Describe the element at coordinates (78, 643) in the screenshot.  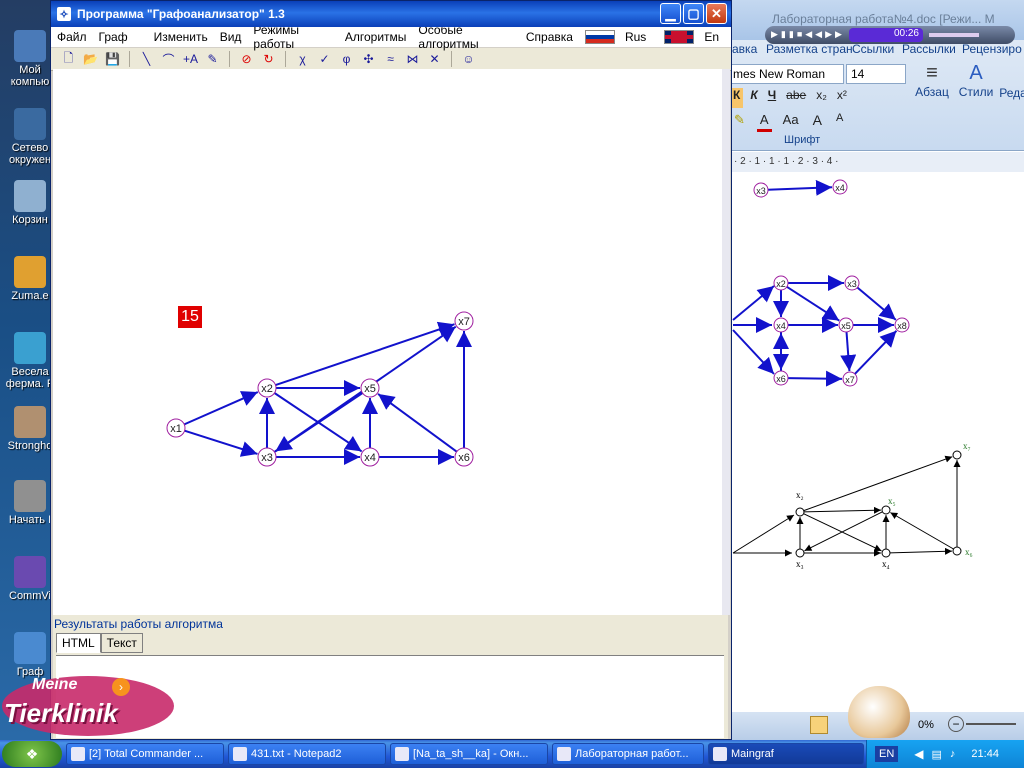
I see `tab-html: HTML` at that location.